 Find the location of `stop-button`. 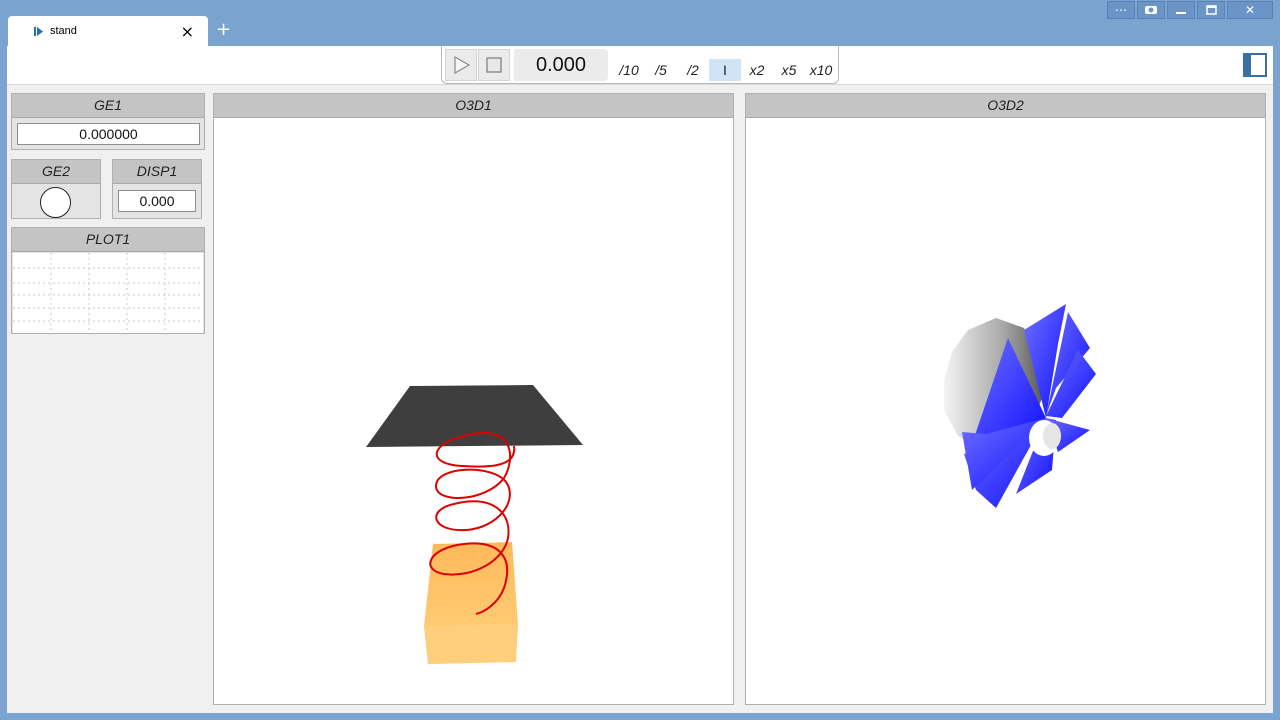

stop-button is located at coordinates (494, 65).